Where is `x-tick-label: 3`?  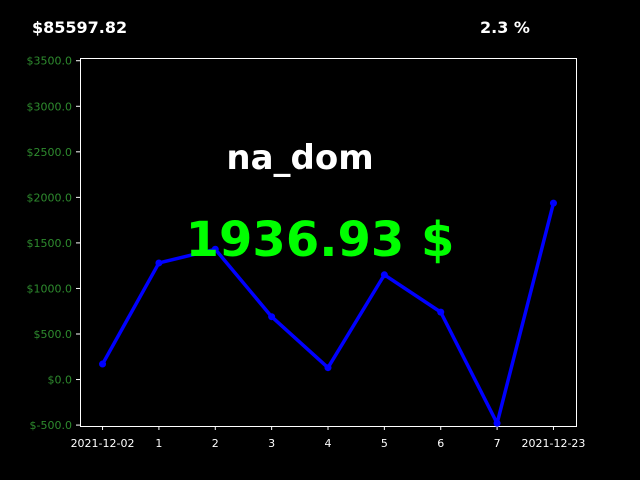
x-tick-label: 3 is located at coordinates (271, 443).